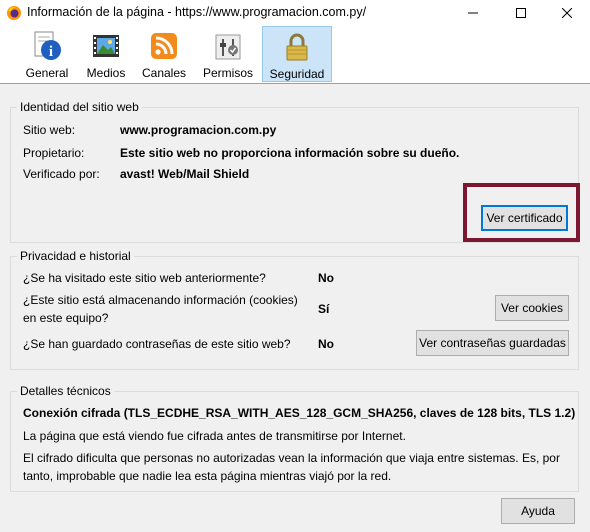 Image resolution: width=590 pixels, height=532 pixels. I want to click on info-icon: i, so click(47, 45).